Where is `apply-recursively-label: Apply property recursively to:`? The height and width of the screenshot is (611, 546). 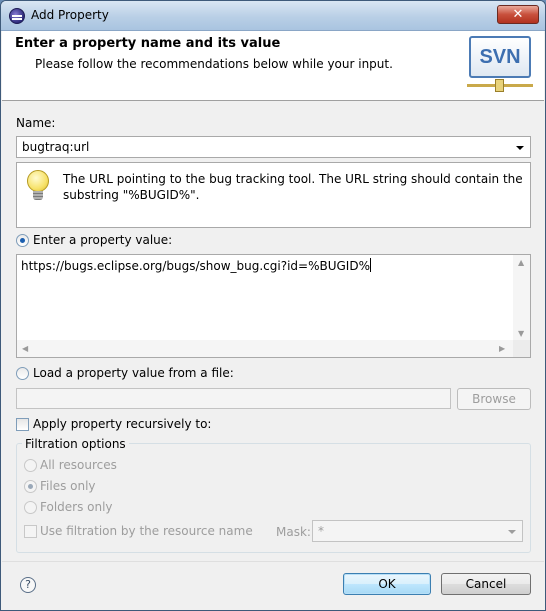
apply-recursively-label: Apply property recursively to: is located at coordinates (122, 424).